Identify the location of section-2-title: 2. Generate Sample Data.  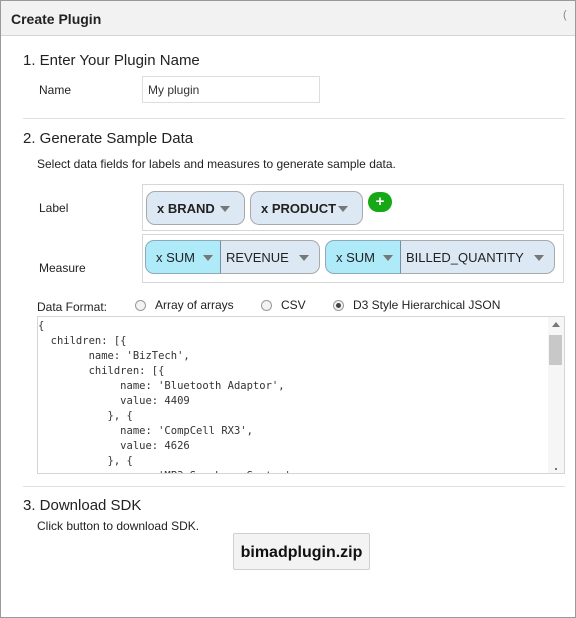
(108, 138).